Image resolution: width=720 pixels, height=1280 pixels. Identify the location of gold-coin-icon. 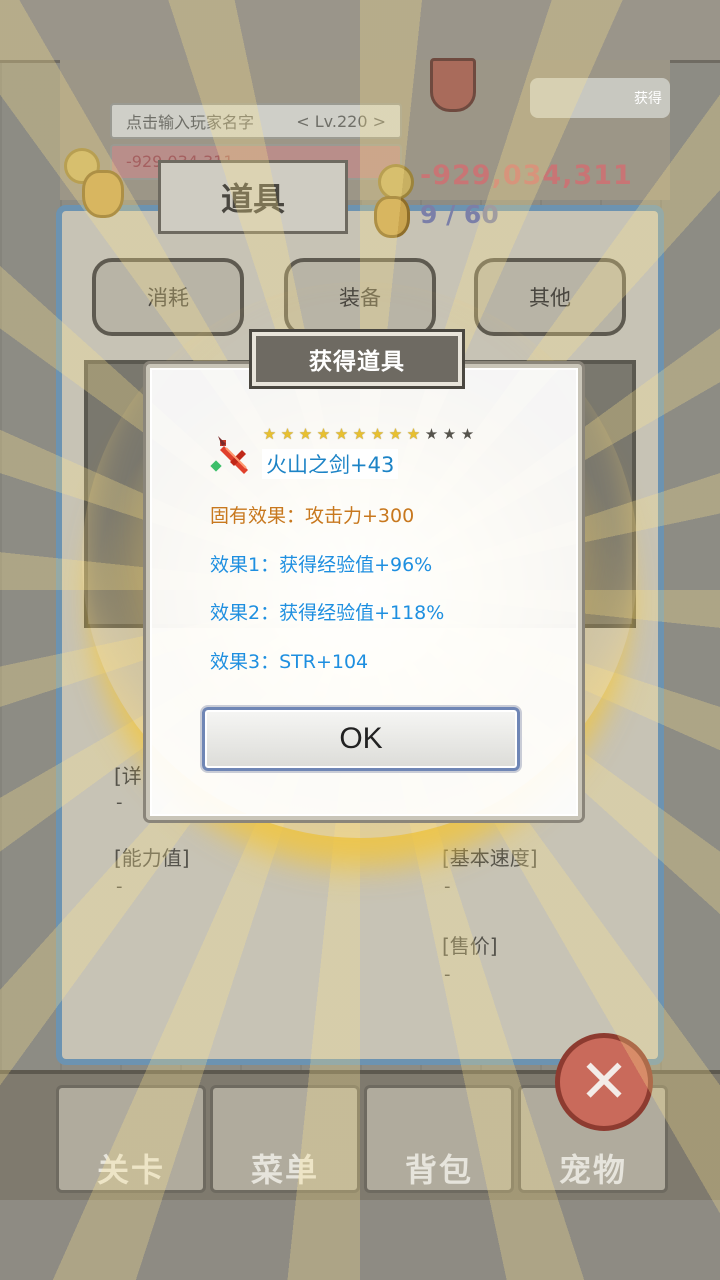
(396, 182).